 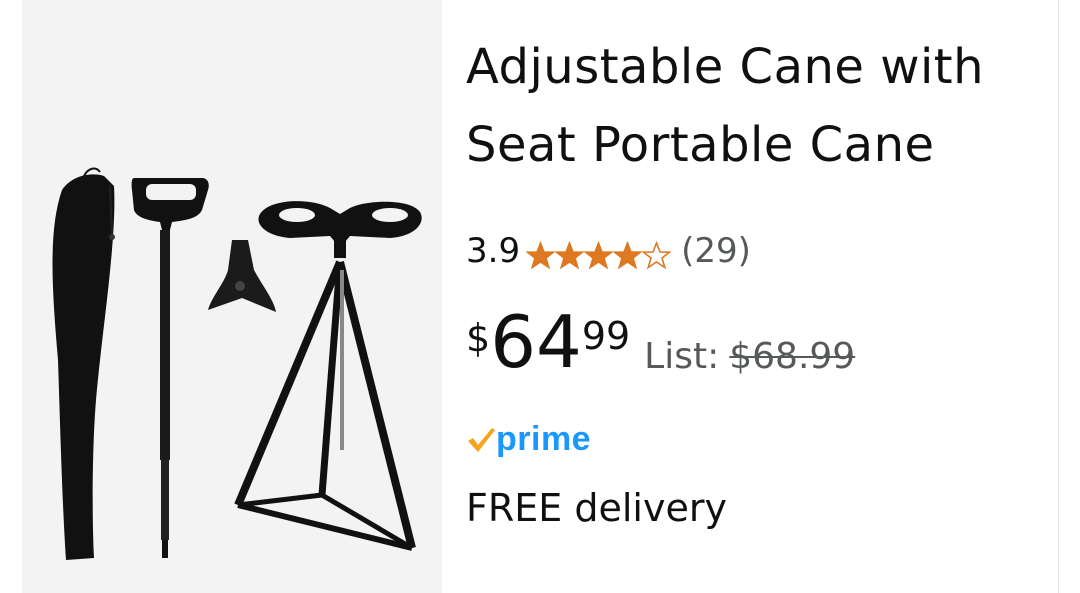 I want to click on prime-check-icon, so click(x=481, y=440).